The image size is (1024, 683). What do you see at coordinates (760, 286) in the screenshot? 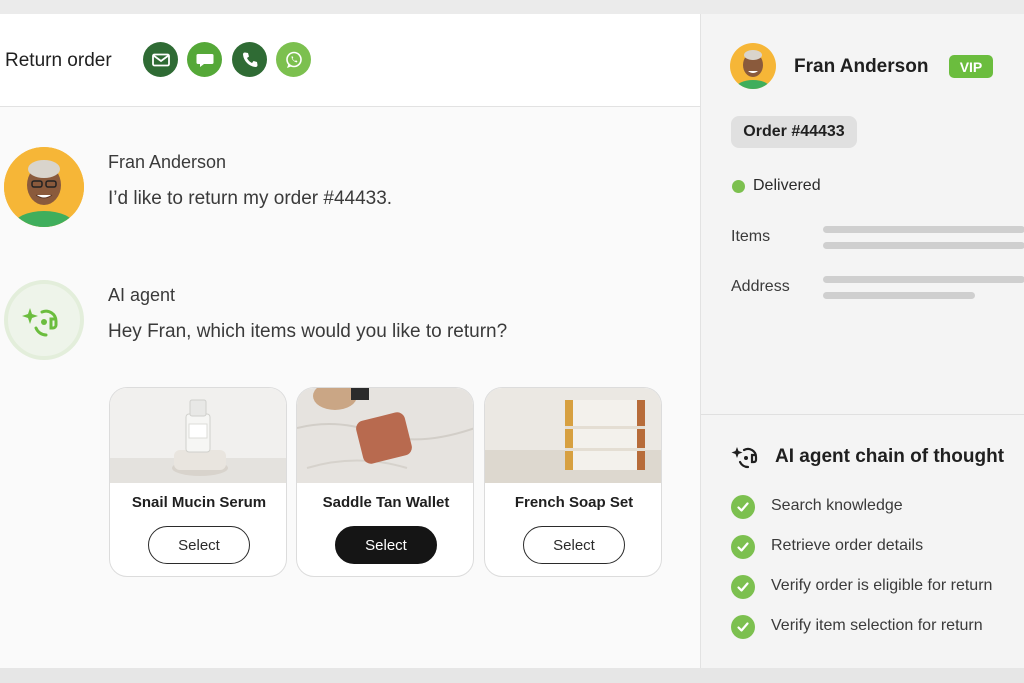
I see `address-label: Address` at bounding box center [760, 286].